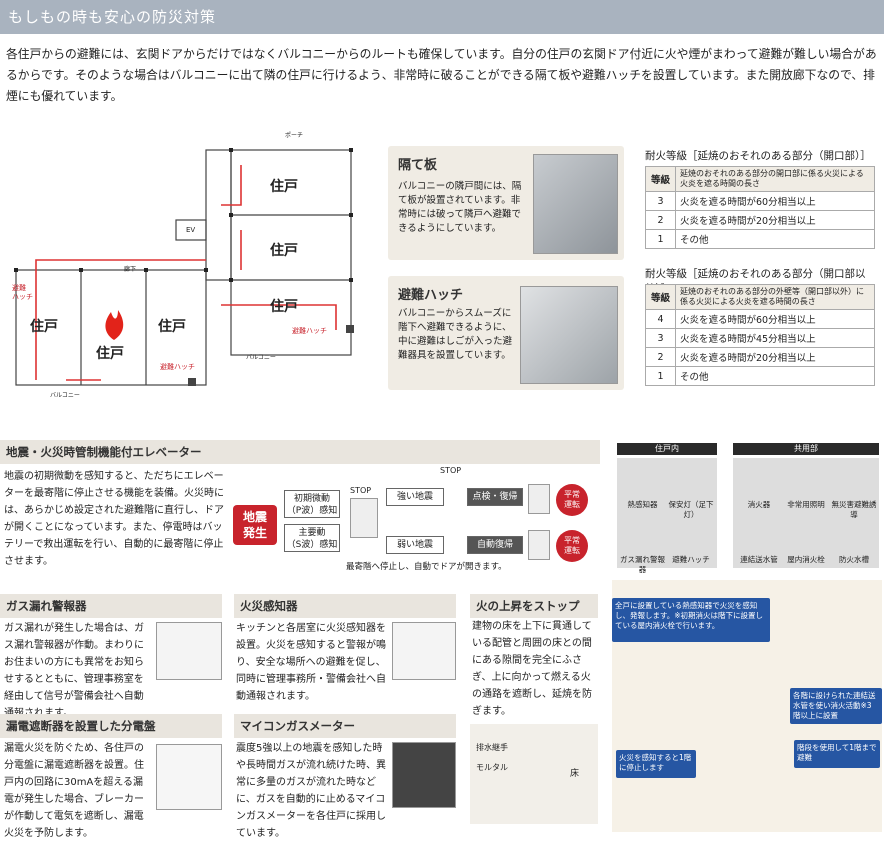  I want to click on gas-alarm-photo, so click(189, 651).